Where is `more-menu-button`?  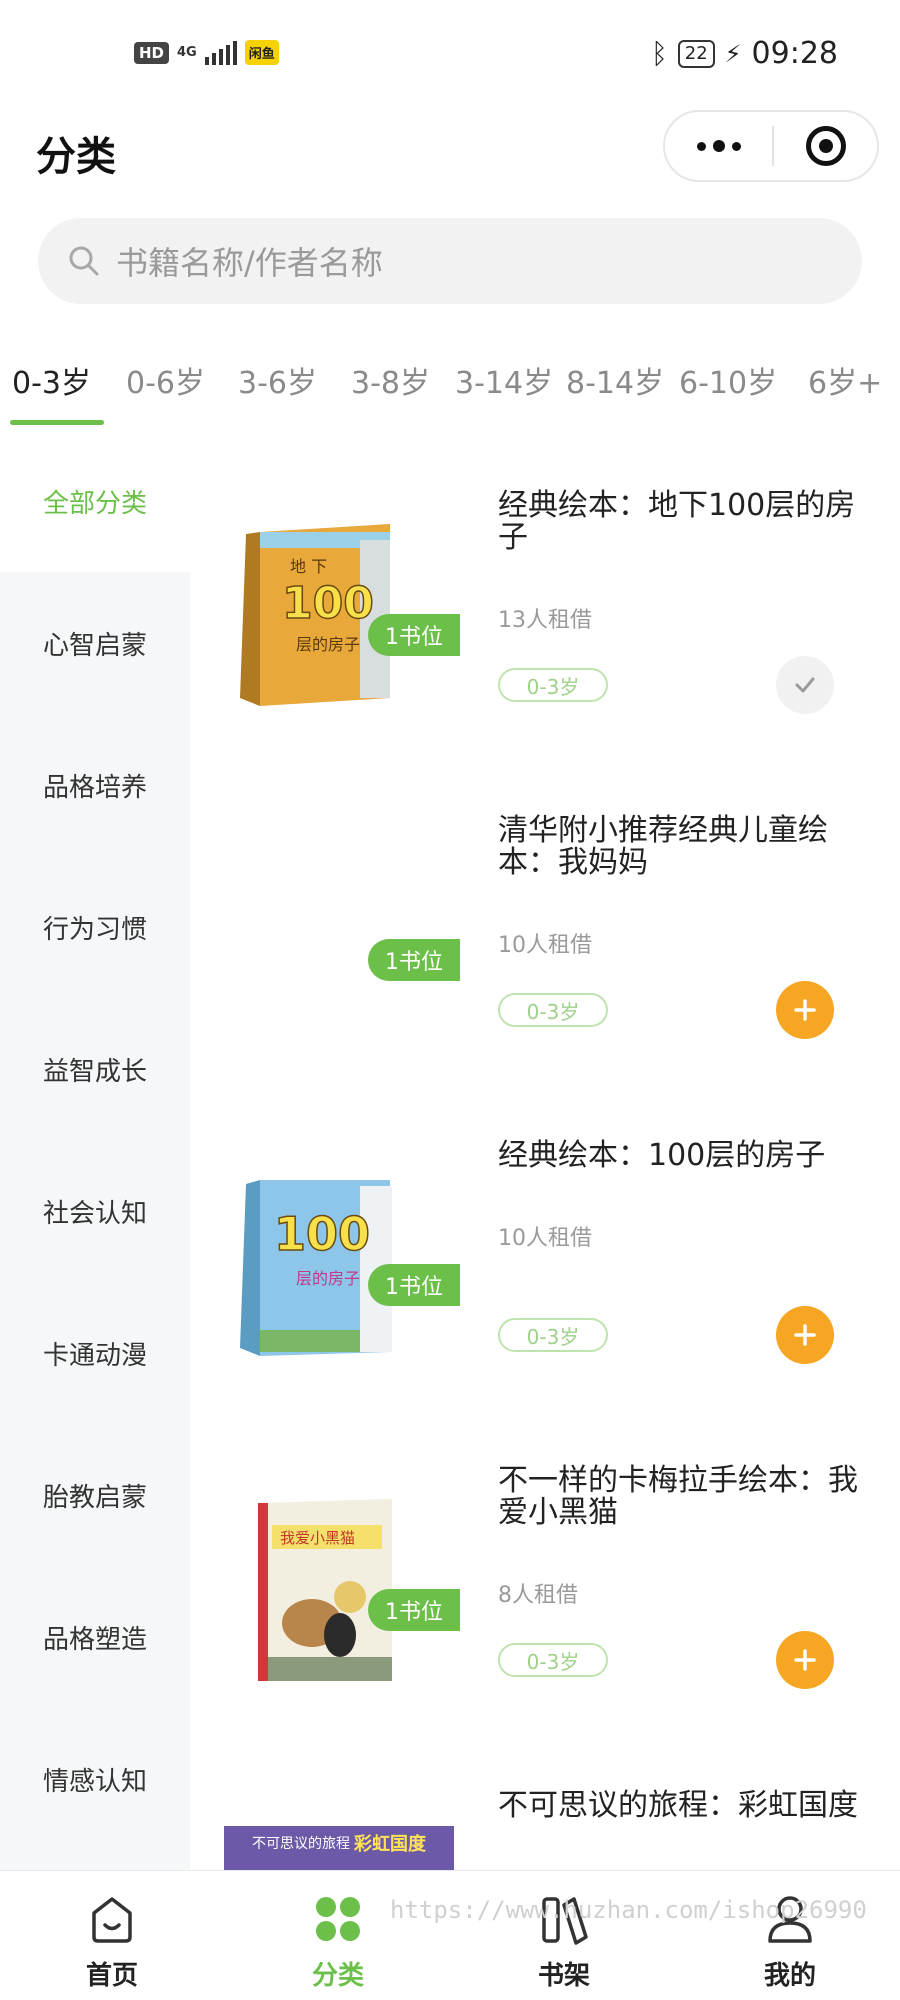 more-menu-button is located at coordinates (718, 146).